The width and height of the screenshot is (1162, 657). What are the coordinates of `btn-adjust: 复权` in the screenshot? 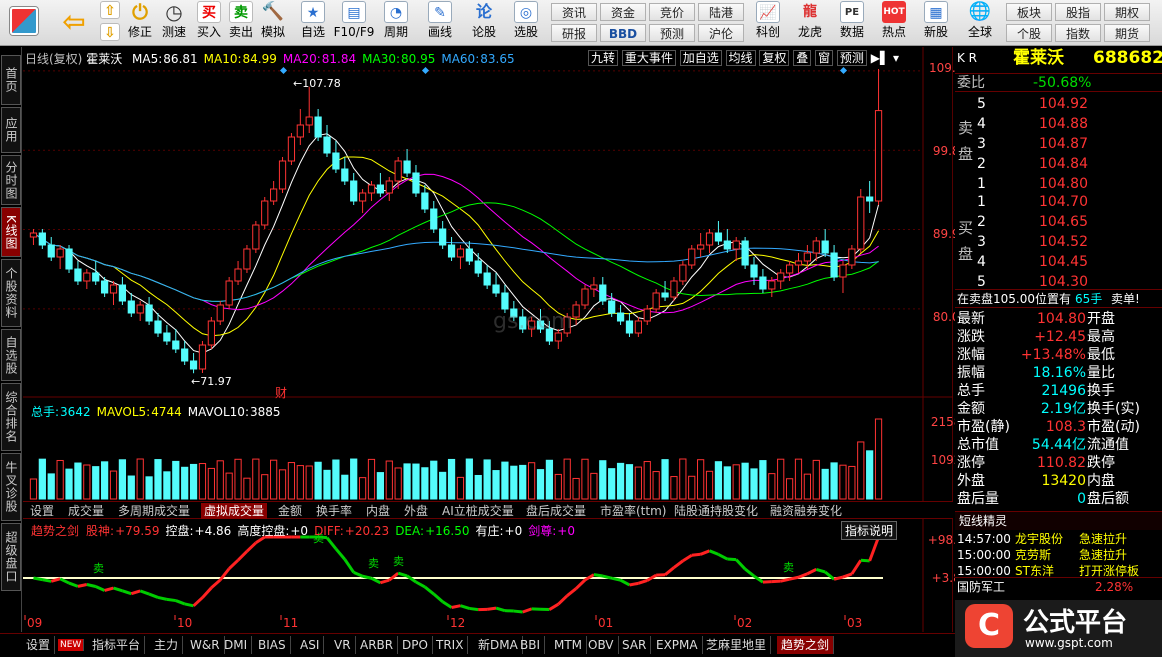 It's located at (774, 58).